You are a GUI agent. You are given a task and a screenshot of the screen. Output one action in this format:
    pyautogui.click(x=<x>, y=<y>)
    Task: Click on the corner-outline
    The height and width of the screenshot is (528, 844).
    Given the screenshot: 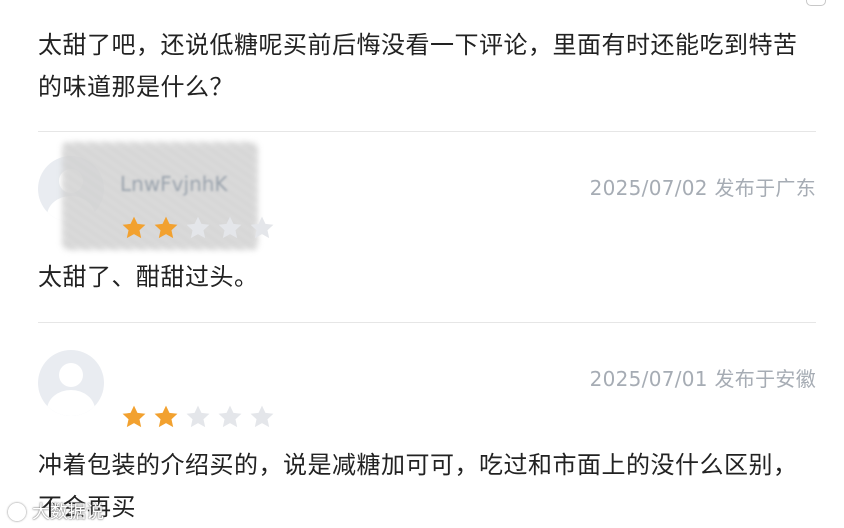 What is the action you would take?
    pyautogui.click(x=816, y=3)
    